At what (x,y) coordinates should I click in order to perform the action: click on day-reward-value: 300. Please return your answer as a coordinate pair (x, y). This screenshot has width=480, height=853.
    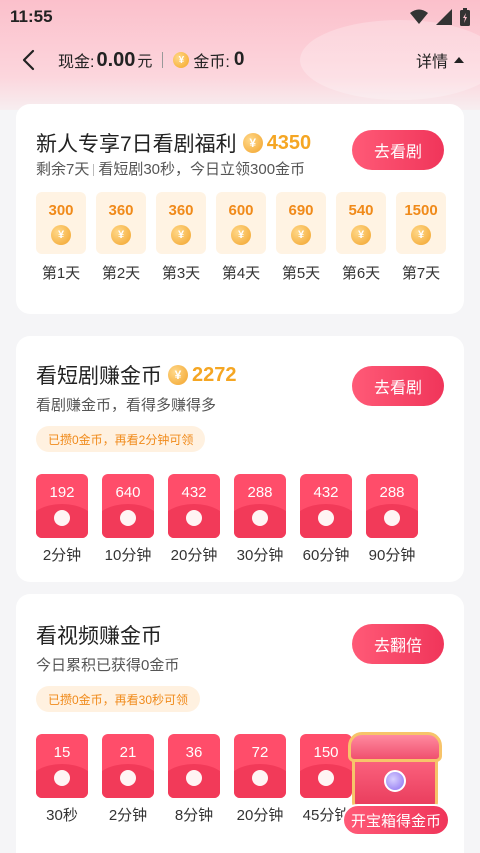
    Looking at the image, I should click on (61, 210).